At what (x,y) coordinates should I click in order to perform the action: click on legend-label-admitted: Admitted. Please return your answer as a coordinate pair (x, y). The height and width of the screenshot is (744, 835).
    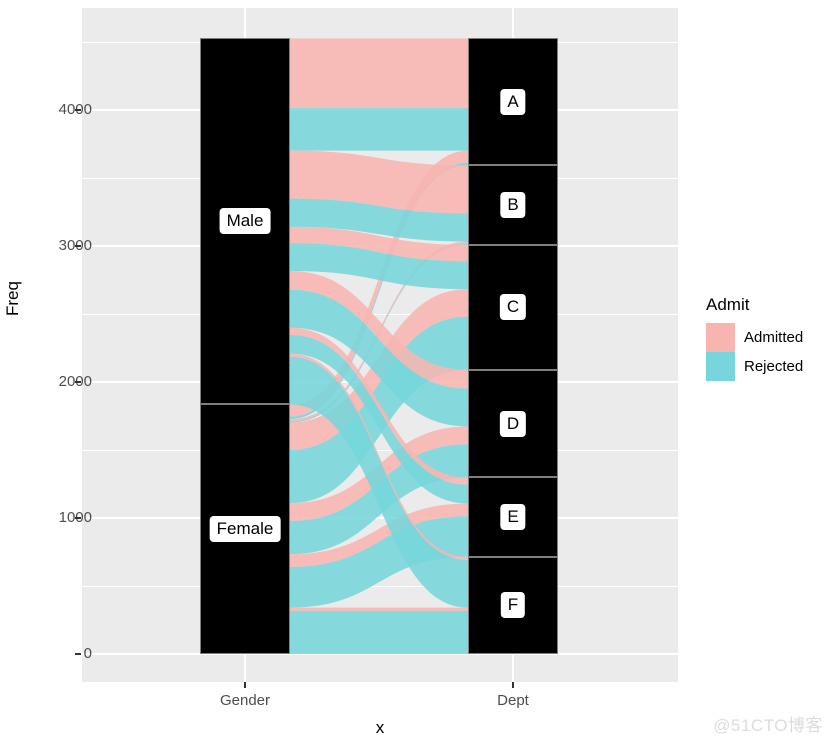
    Looking at the image, I should click on (774, 337).